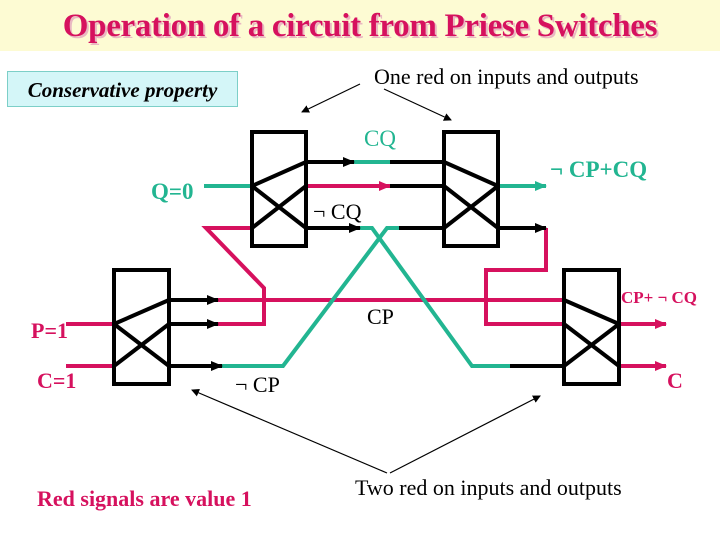 This screenshot has height=540, width=720. I want to click on legend-red-signals: Red signals are value 1, so click(144, 498).